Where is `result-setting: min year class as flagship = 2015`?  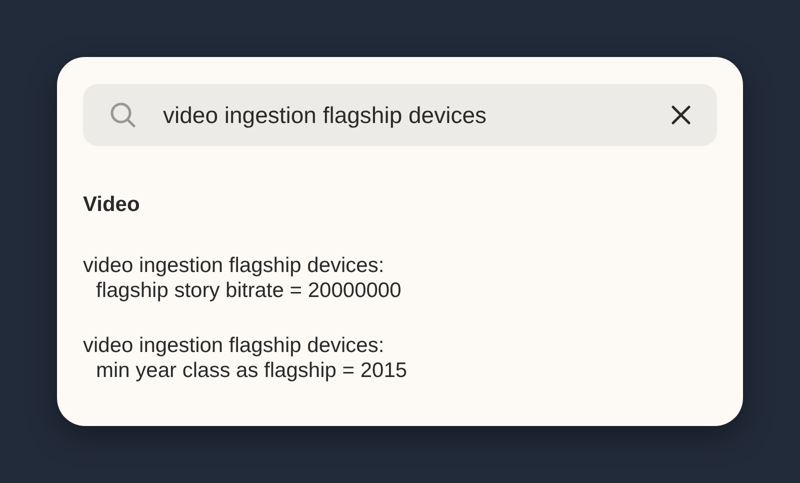 result-setting: min year class as flagship = 2015 is located at coordinates (252, 370).